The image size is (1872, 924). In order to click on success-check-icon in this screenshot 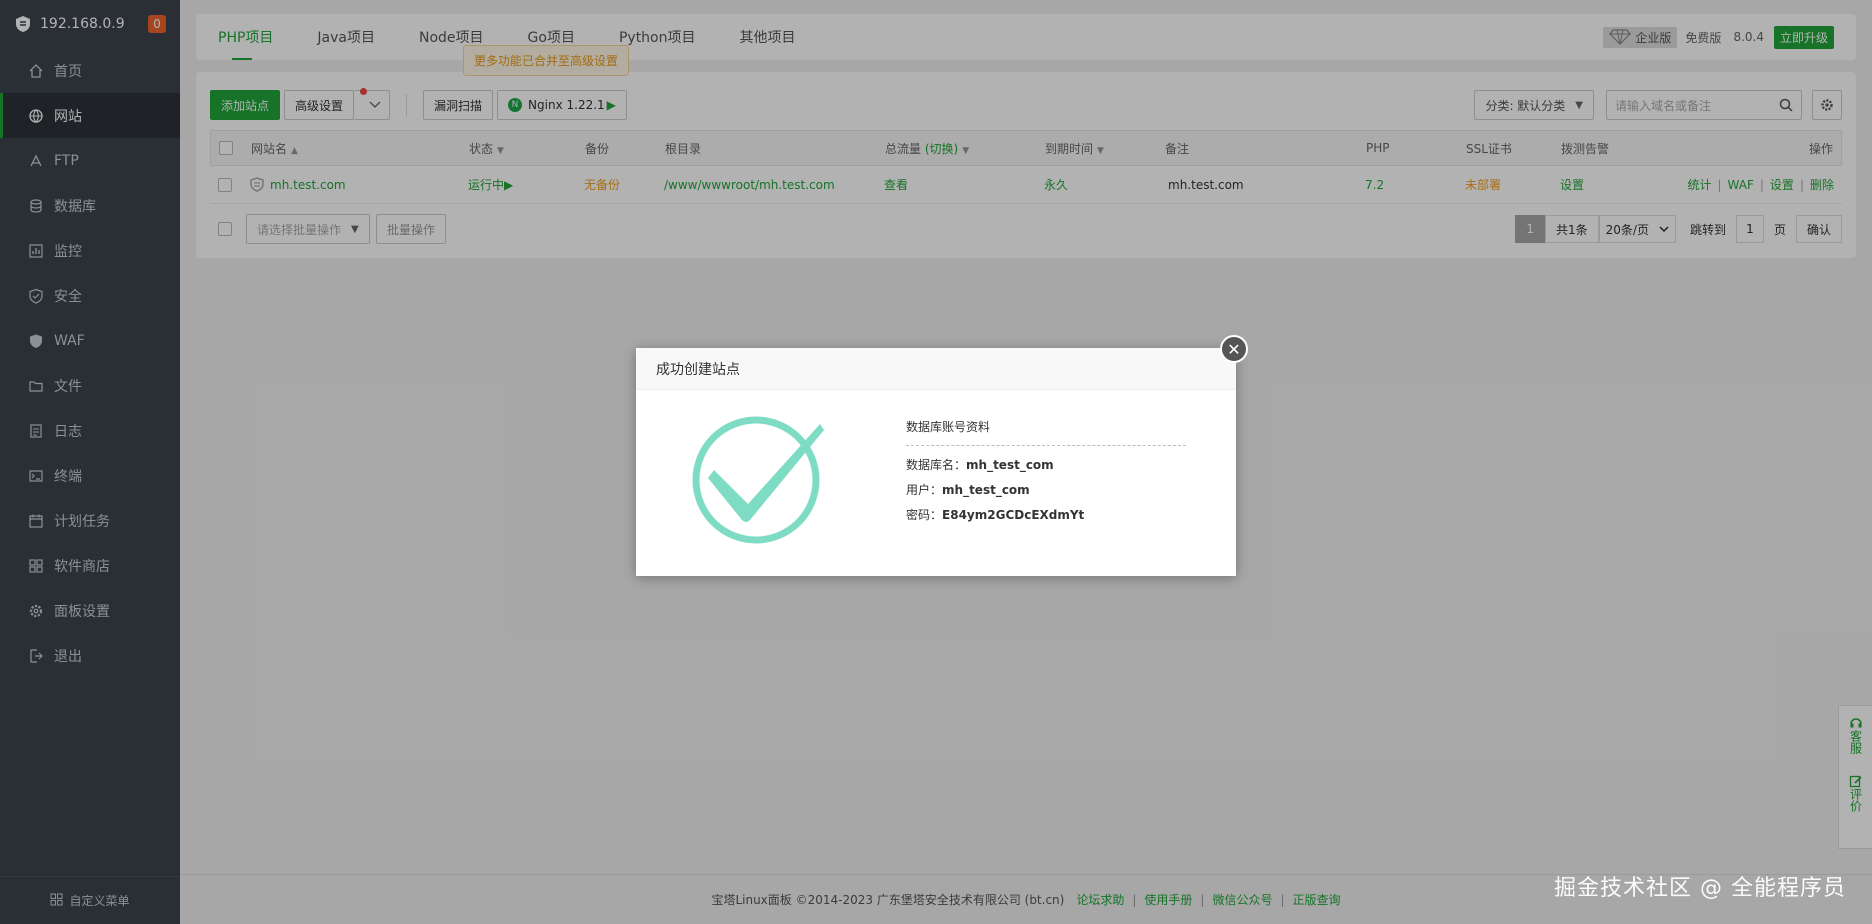, I will do `click(758, 480)`.